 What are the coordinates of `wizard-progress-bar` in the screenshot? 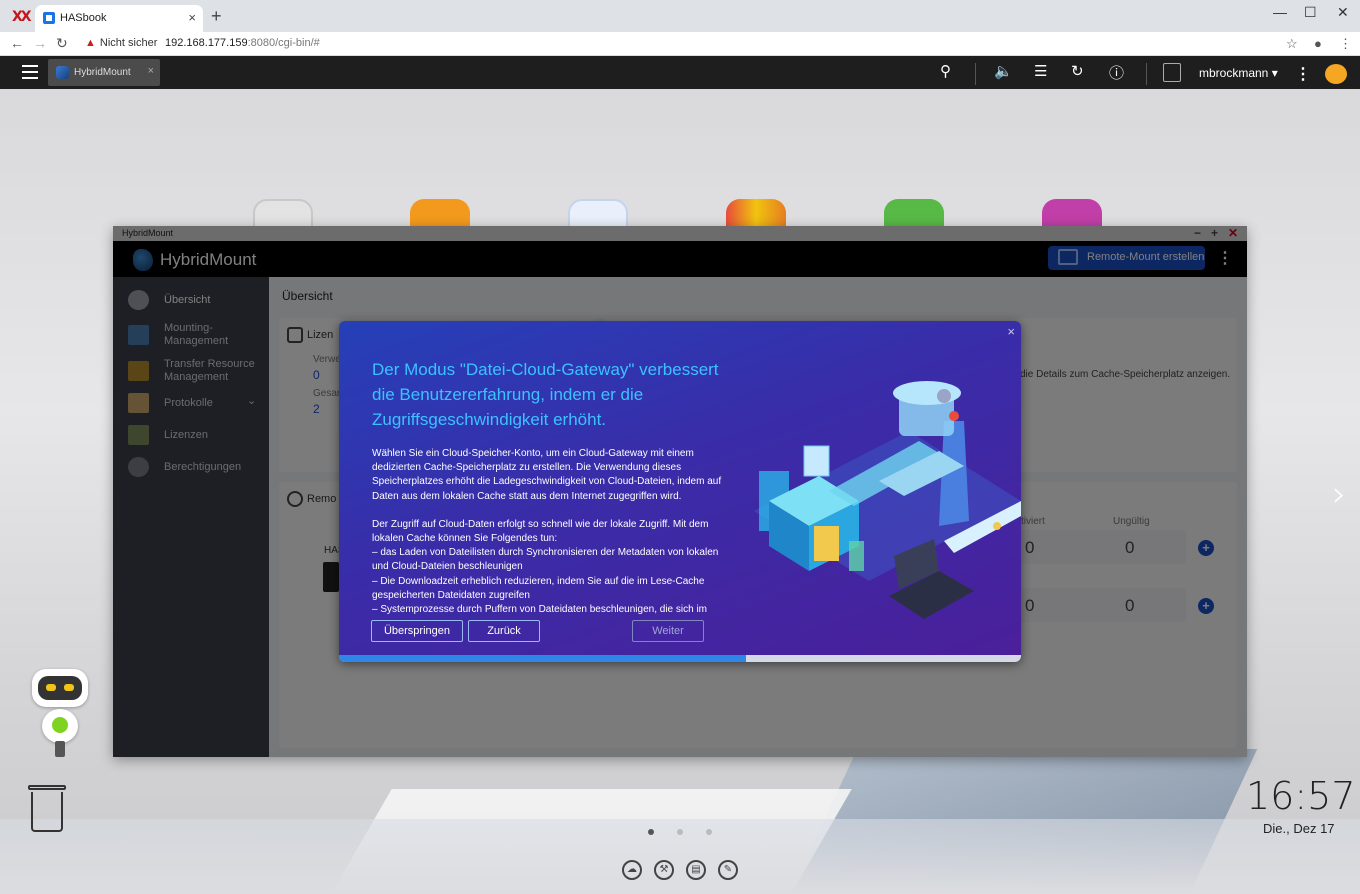 It's located at (680, 658).